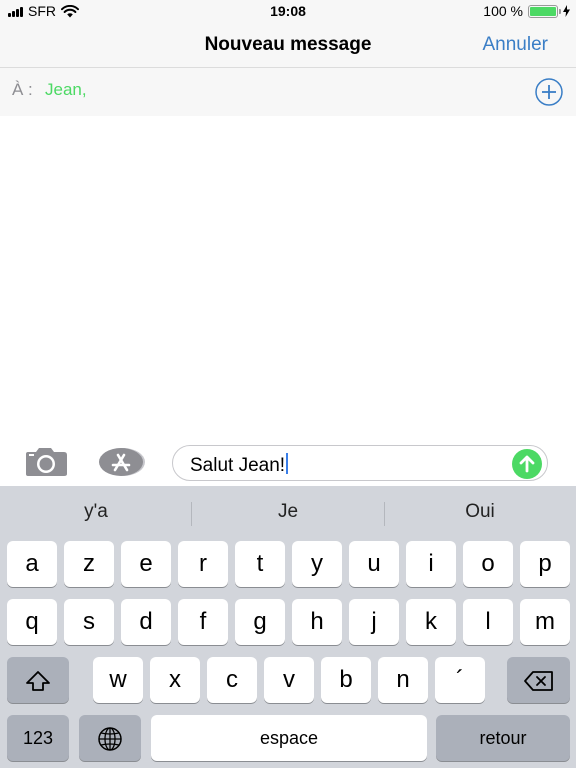  I want to click on key: w, so click(118, 680).